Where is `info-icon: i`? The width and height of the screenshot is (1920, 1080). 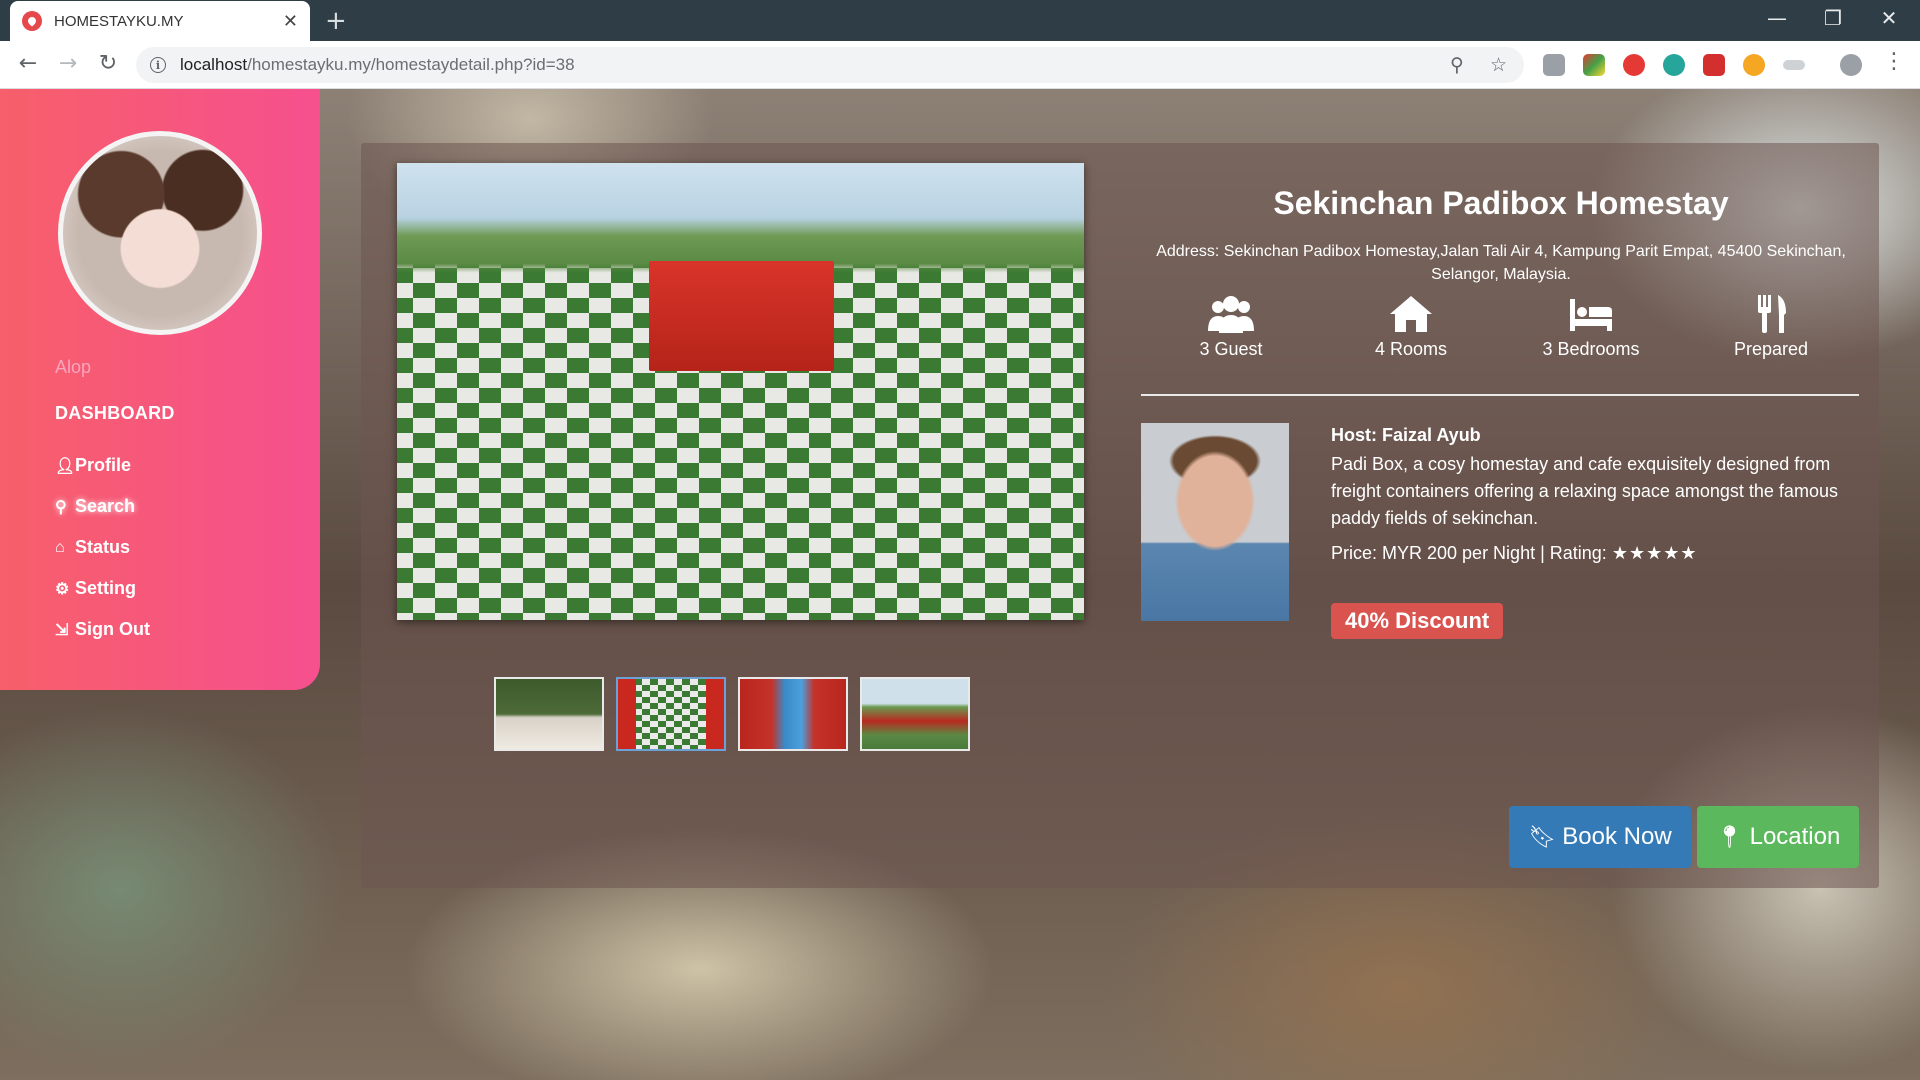 info-icon: i is located at coordinates (158, 65).